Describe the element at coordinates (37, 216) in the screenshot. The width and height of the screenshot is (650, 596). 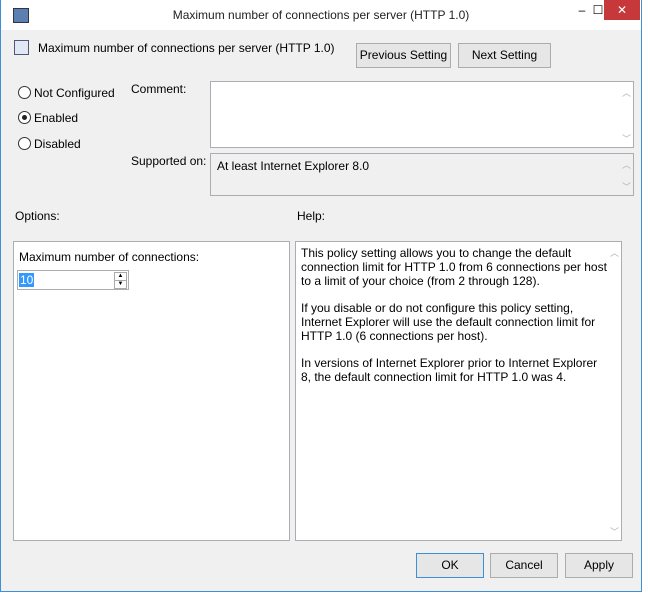
I see `options-label: Options:` at that location.